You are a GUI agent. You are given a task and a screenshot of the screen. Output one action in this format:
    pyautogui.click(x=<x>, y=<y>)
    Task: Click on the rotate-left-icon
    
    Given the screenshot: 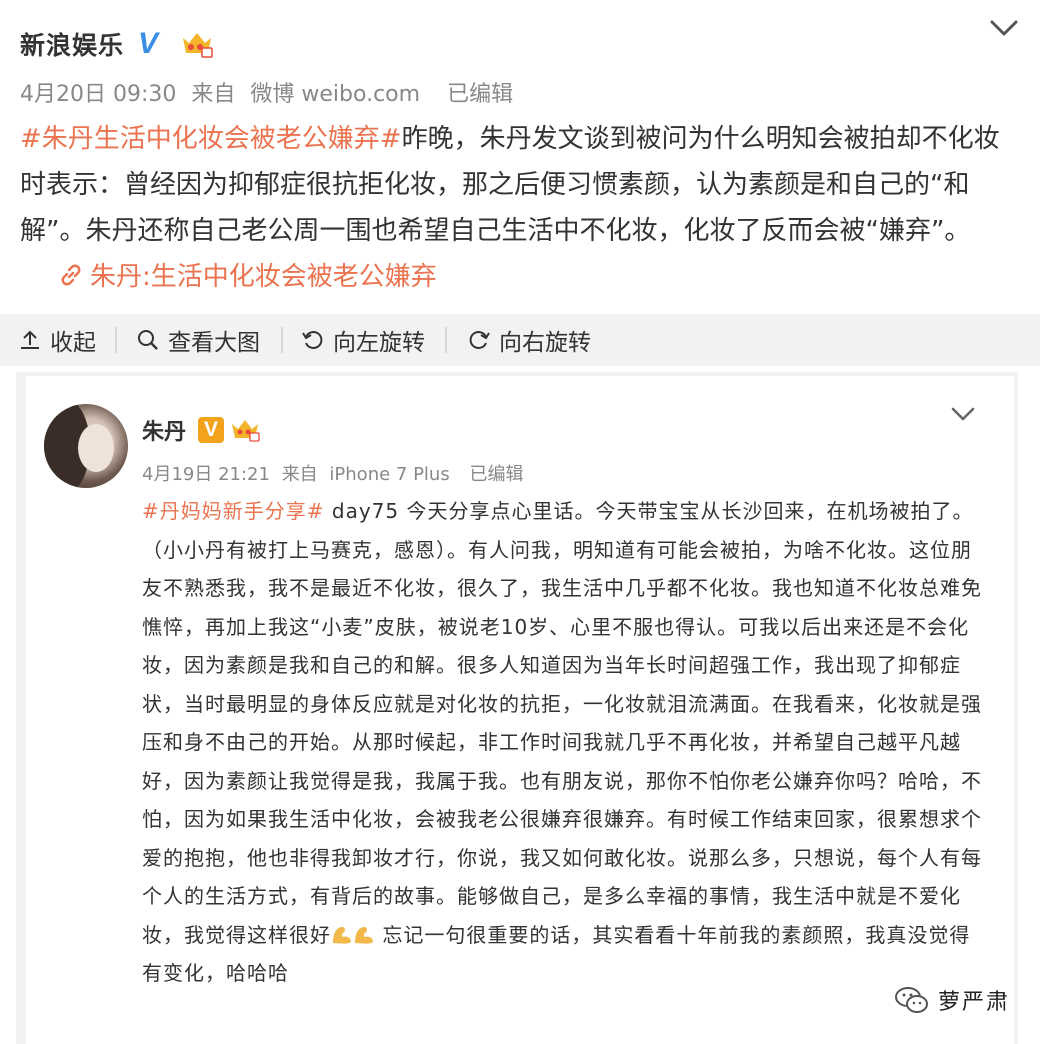 What is the action you would take?
    pyautogui.click(x=312, y=340)
    